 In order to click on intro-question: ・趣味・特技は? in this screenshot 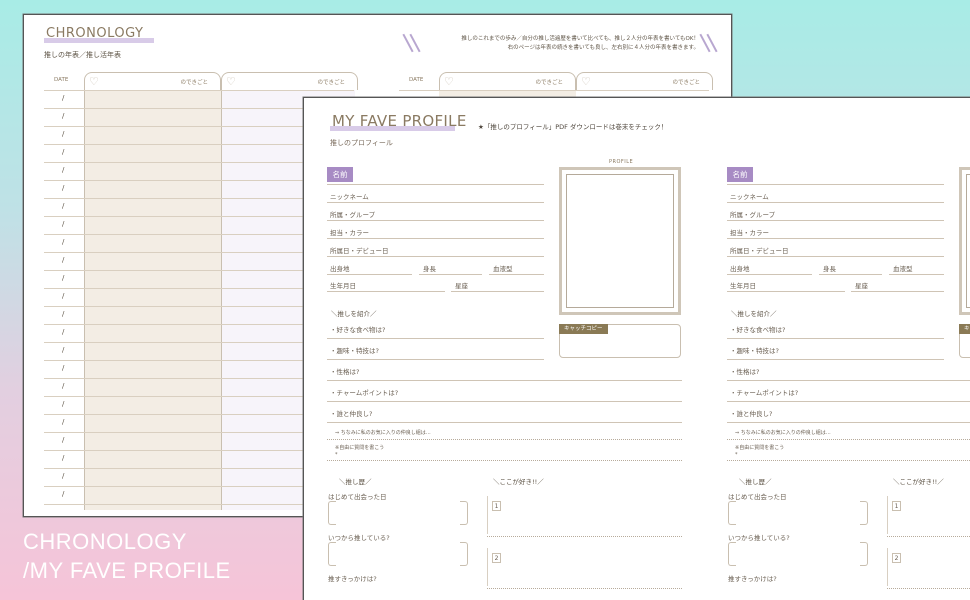, I will do `click(754, 351)`.